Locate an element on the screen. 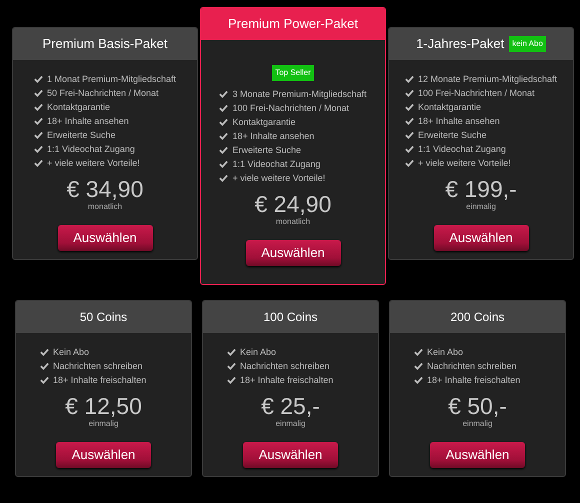 This screenshot has width=580, height=503. feature-text: 50 Frei-Nachrichten / Monat is located at coordinates (102, 93).